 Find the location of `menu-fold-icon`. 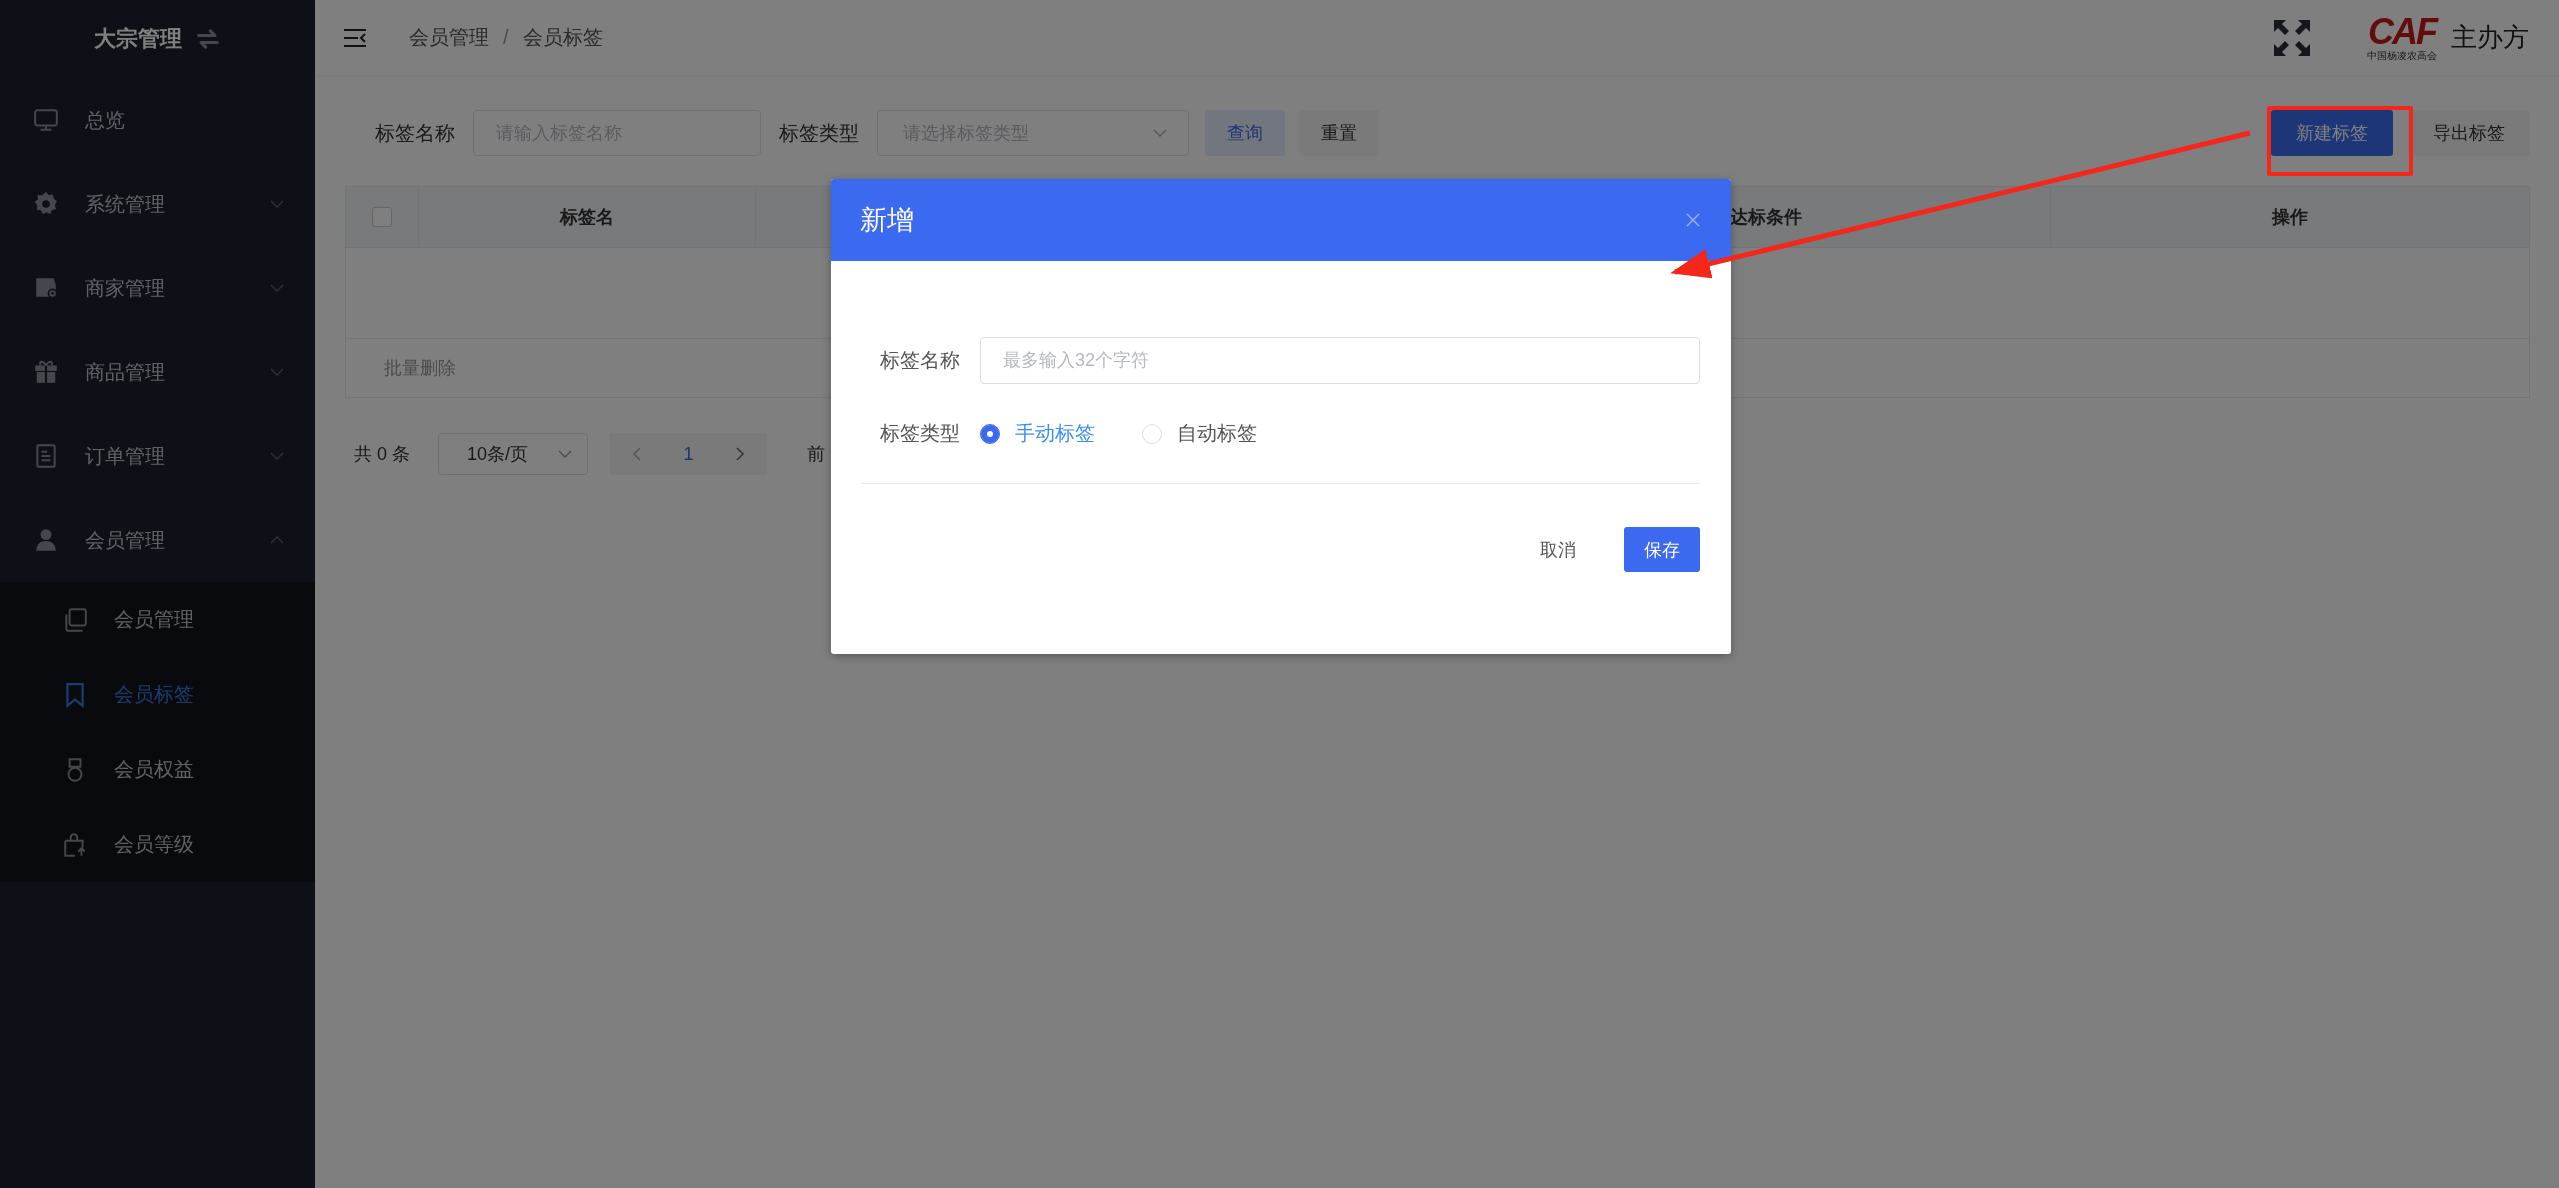

menu-fold-icon is located at coordinates (355, 37).